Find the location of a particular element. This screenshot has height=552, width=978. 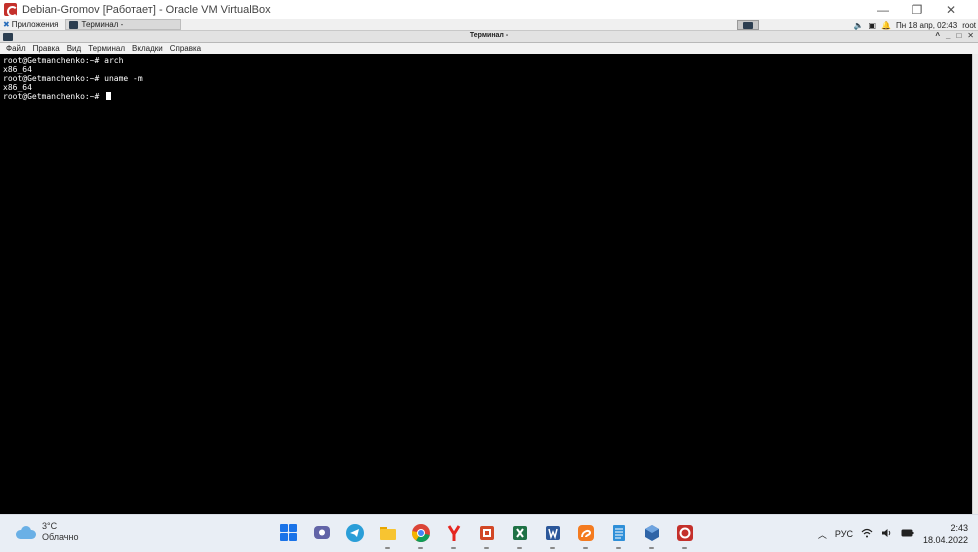

terminal-line: root@Getmanchenko:~# uname -m is located at coordinates (73, 78).